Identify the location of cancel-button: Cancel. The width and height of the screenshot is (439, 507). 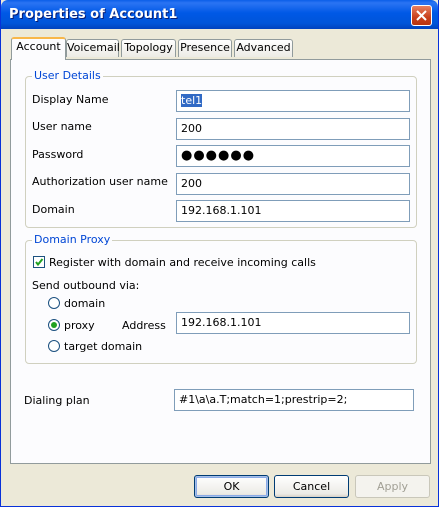
(311, 486).